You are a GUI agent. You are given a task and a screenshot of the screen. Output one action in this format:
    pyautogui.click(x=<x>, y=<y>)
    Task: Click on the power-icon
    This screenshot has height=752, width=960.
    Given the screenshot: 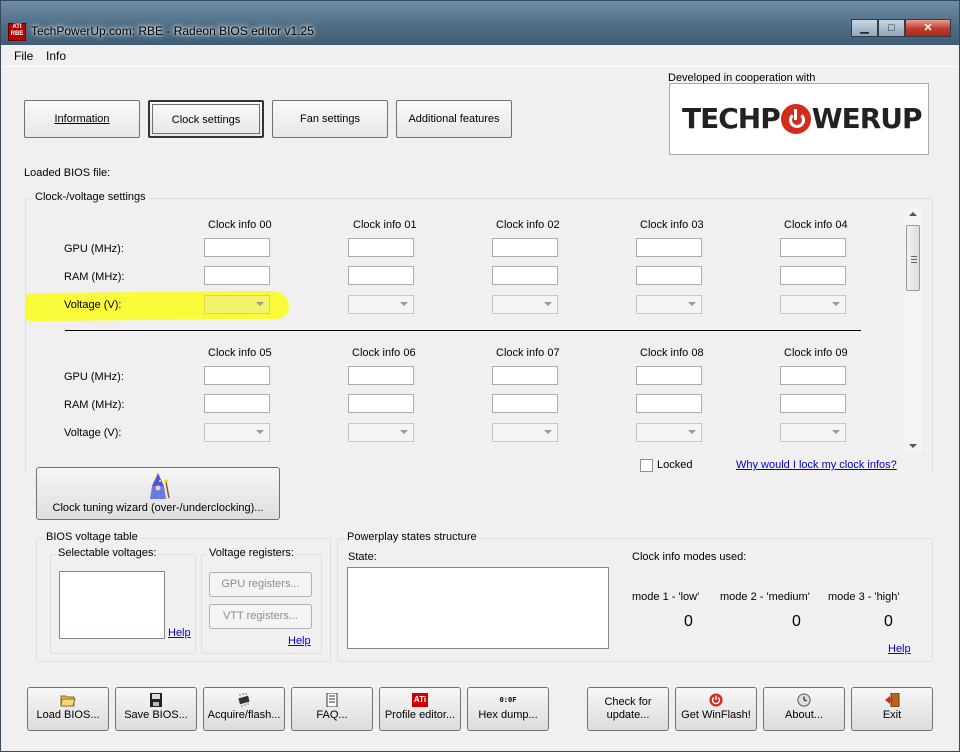 What is the action you would take?
    pyautogui.click(x=795, y=118)
    